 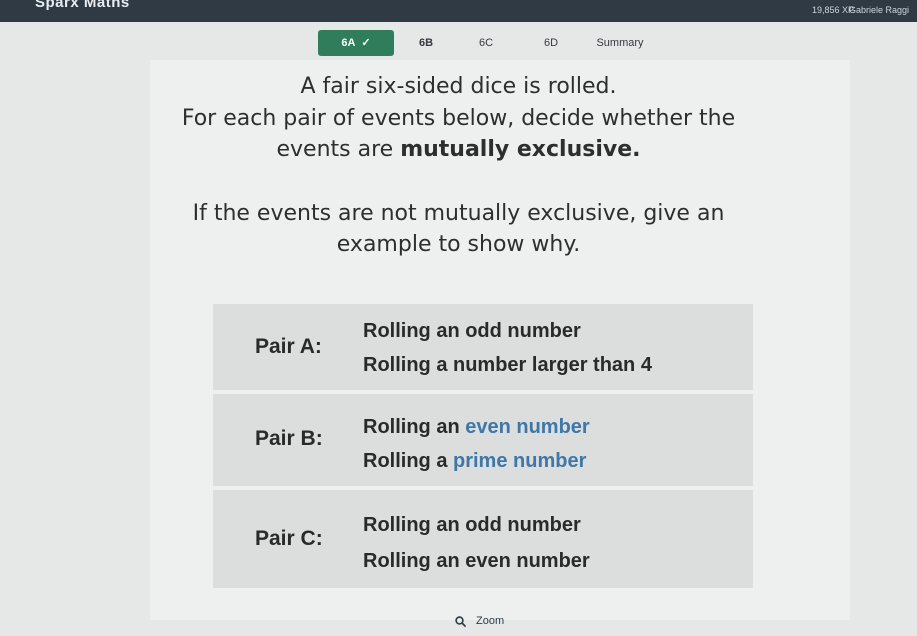 I want to click on pair-a-event-1: Rolling an odd number, so click(x=472, y=331).